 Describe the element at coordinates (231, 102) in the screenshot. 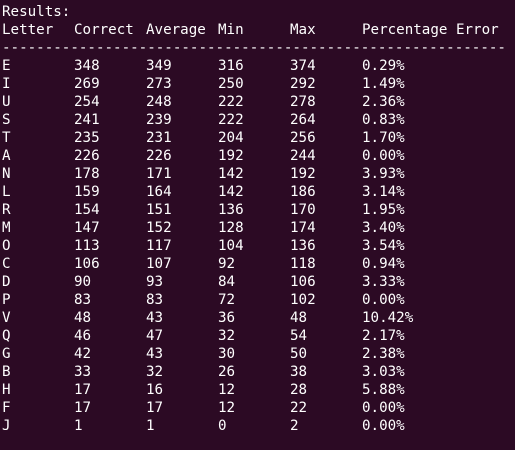

I see `cell-min: 222` at that location.